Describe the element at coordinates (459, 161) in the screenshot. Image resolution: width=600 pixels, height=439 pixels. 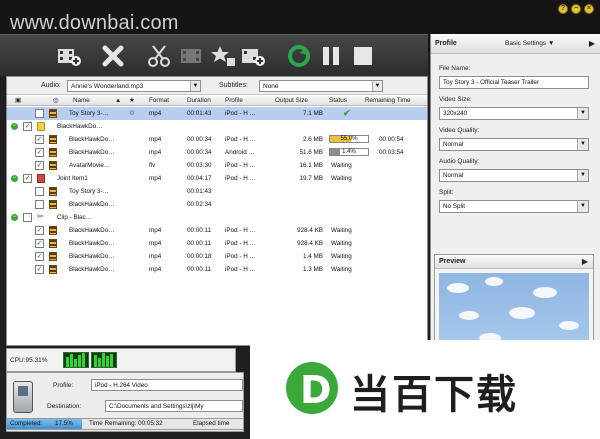
I see `audio-quality-label: Audio Quality:` at that location.